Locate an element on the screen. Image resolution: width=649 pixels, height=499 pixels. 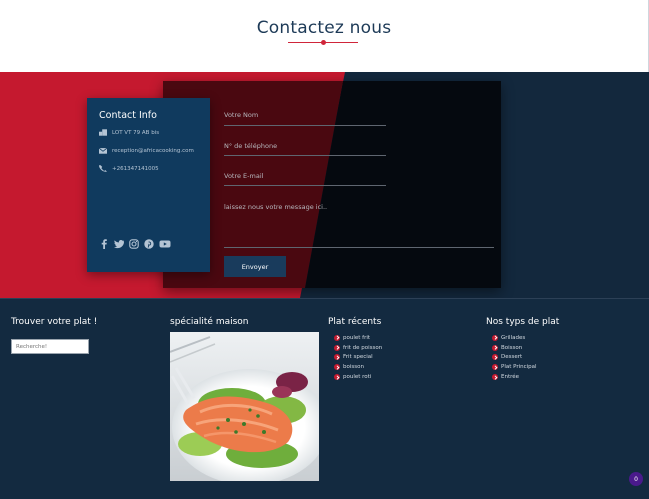
list-item: boisson is located at coordinates (358, 367).